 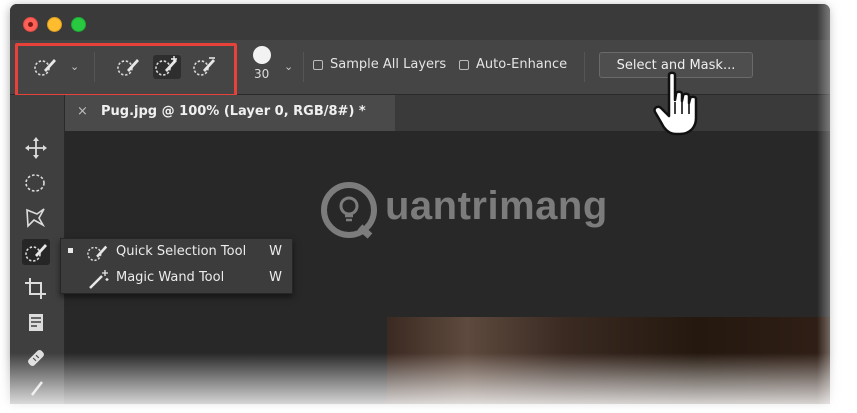 What do you see at coordinates (36, 288) in the screenshot?
I see `crop-tool-icon` at bounding box center [36, 288].